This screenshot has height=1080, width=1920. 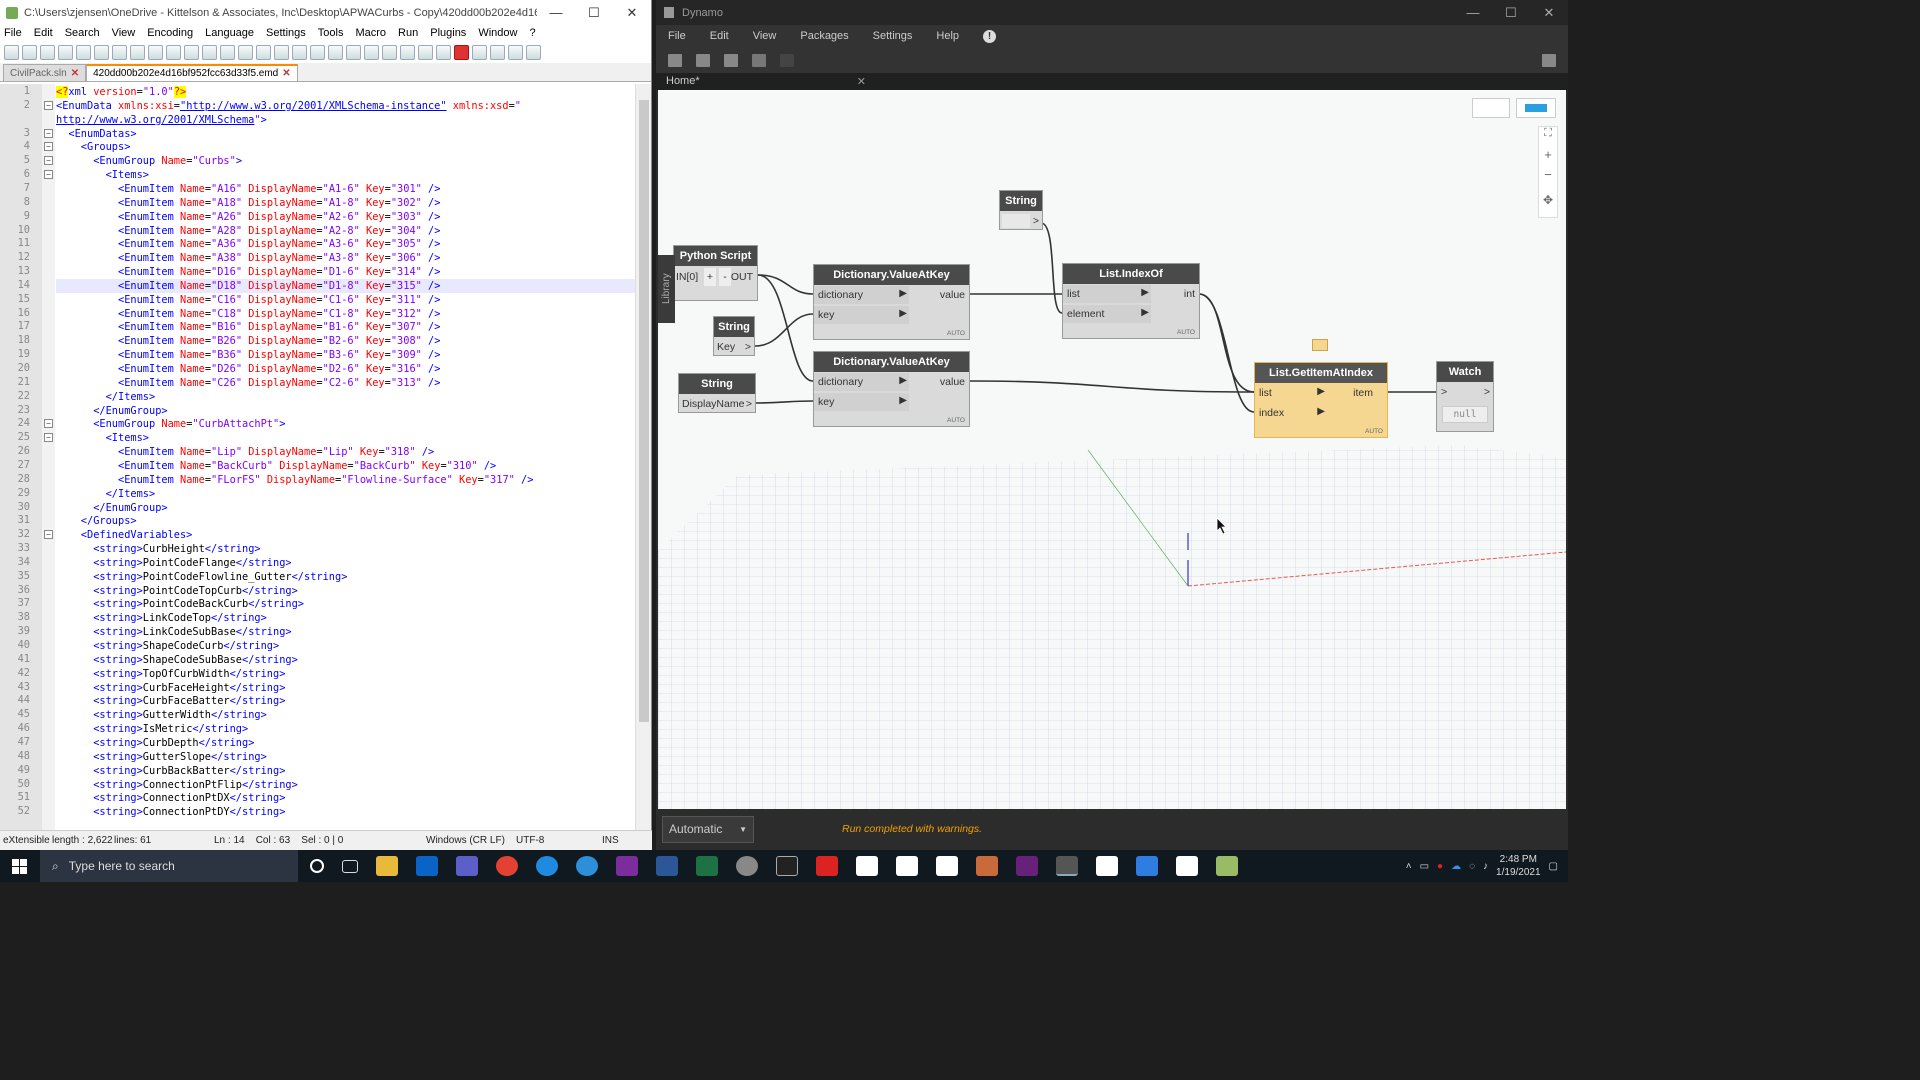 What do you see at coordinates (1189, 294) in the screenshot?
I see `output-port-int: int` at bounding box center [1189, 294].